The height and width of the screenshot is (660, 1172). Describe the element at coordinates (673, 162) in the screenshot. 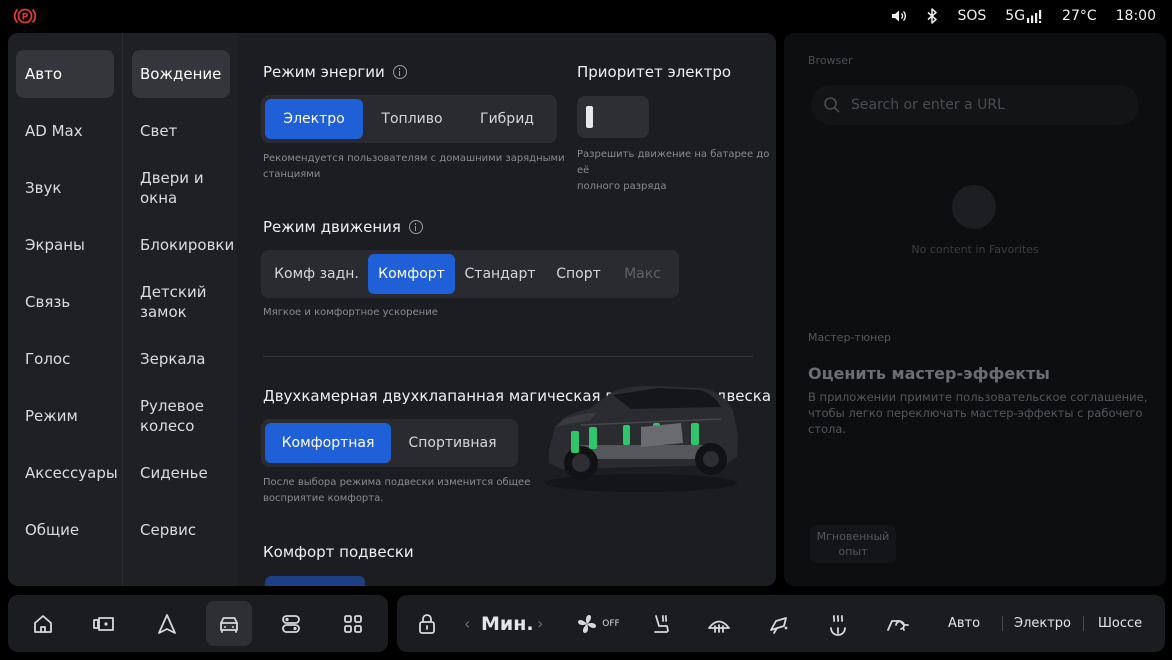

I see `electric-priority-hint-line: Разрешить движение на батарее до её` at that location.